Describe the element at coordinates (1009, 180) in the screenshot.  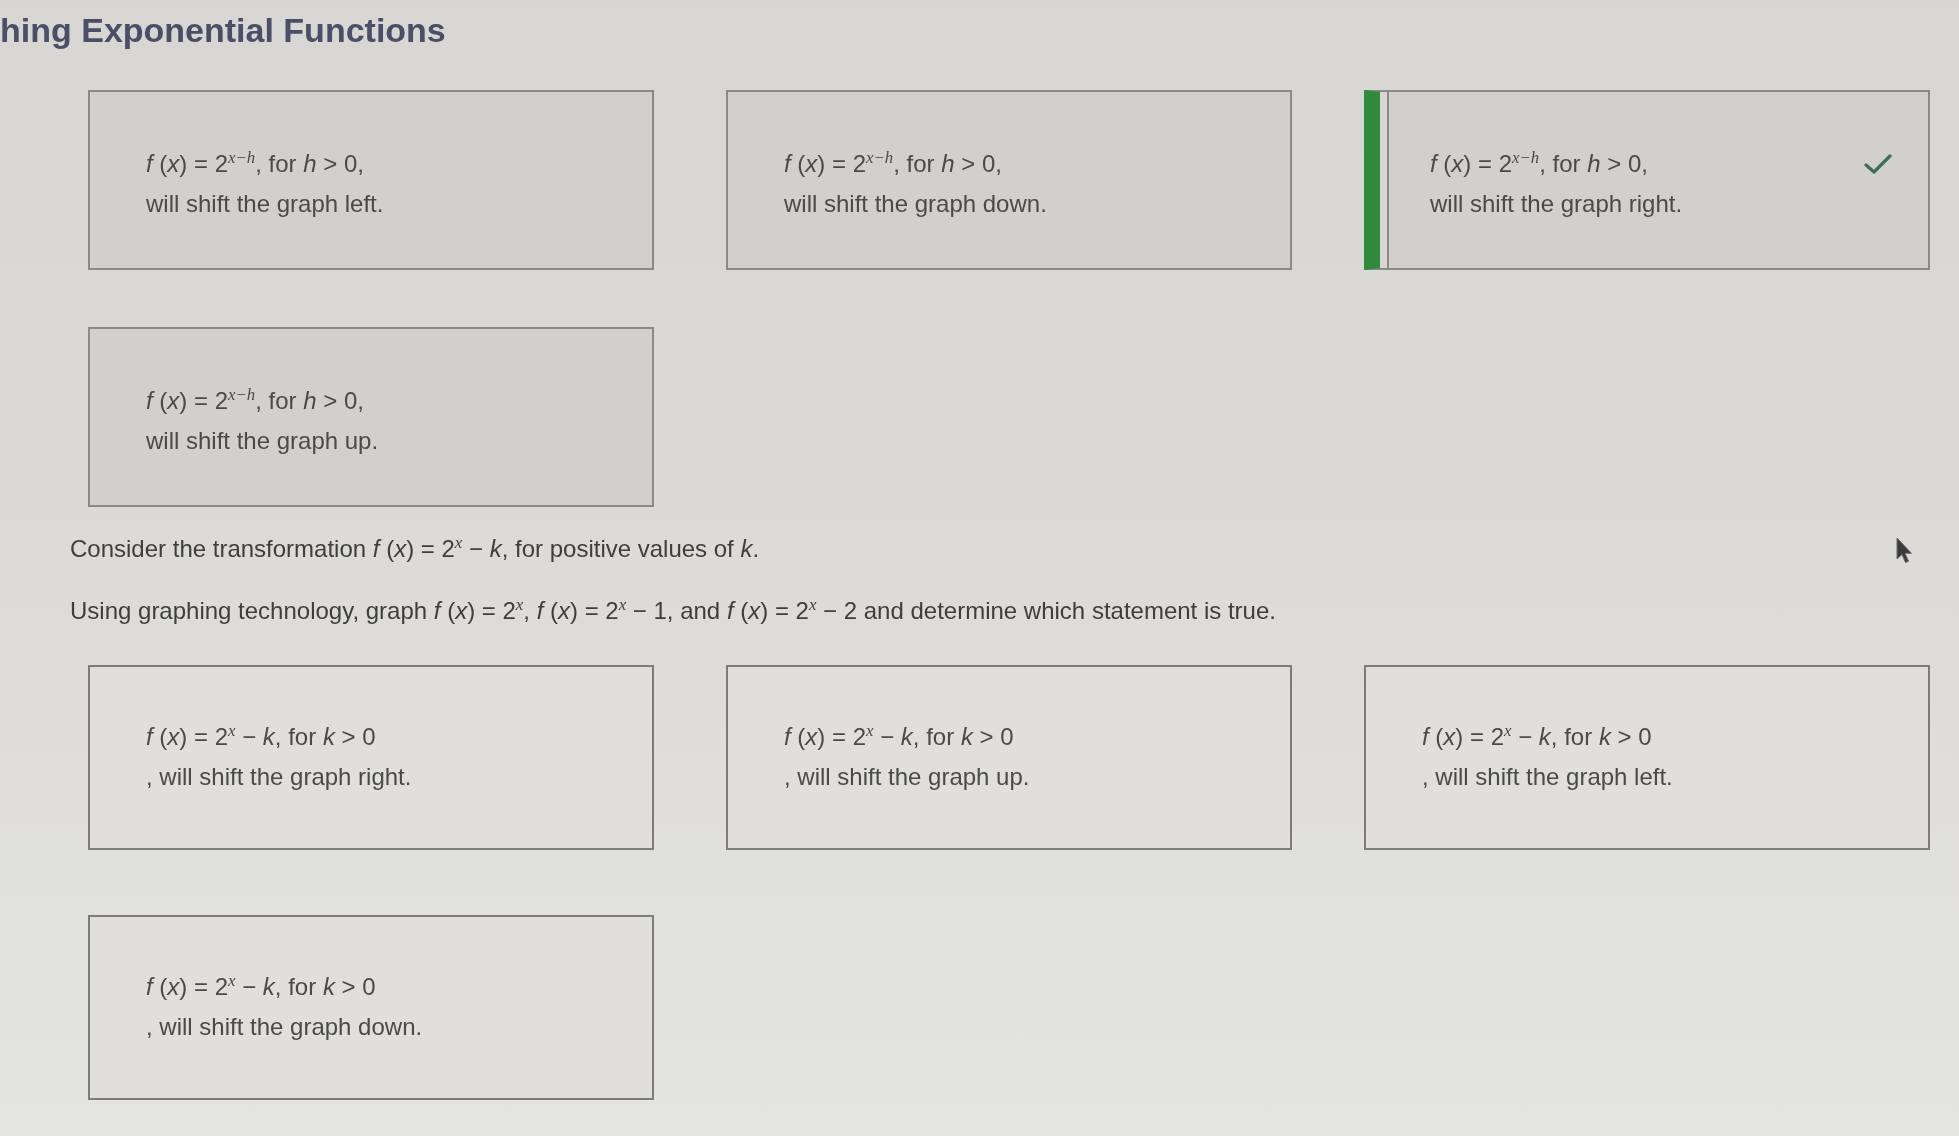
I see `answer-option: f (x) = 2$^{x−h}$, for h > 0, will shift the graph down.` at that location.